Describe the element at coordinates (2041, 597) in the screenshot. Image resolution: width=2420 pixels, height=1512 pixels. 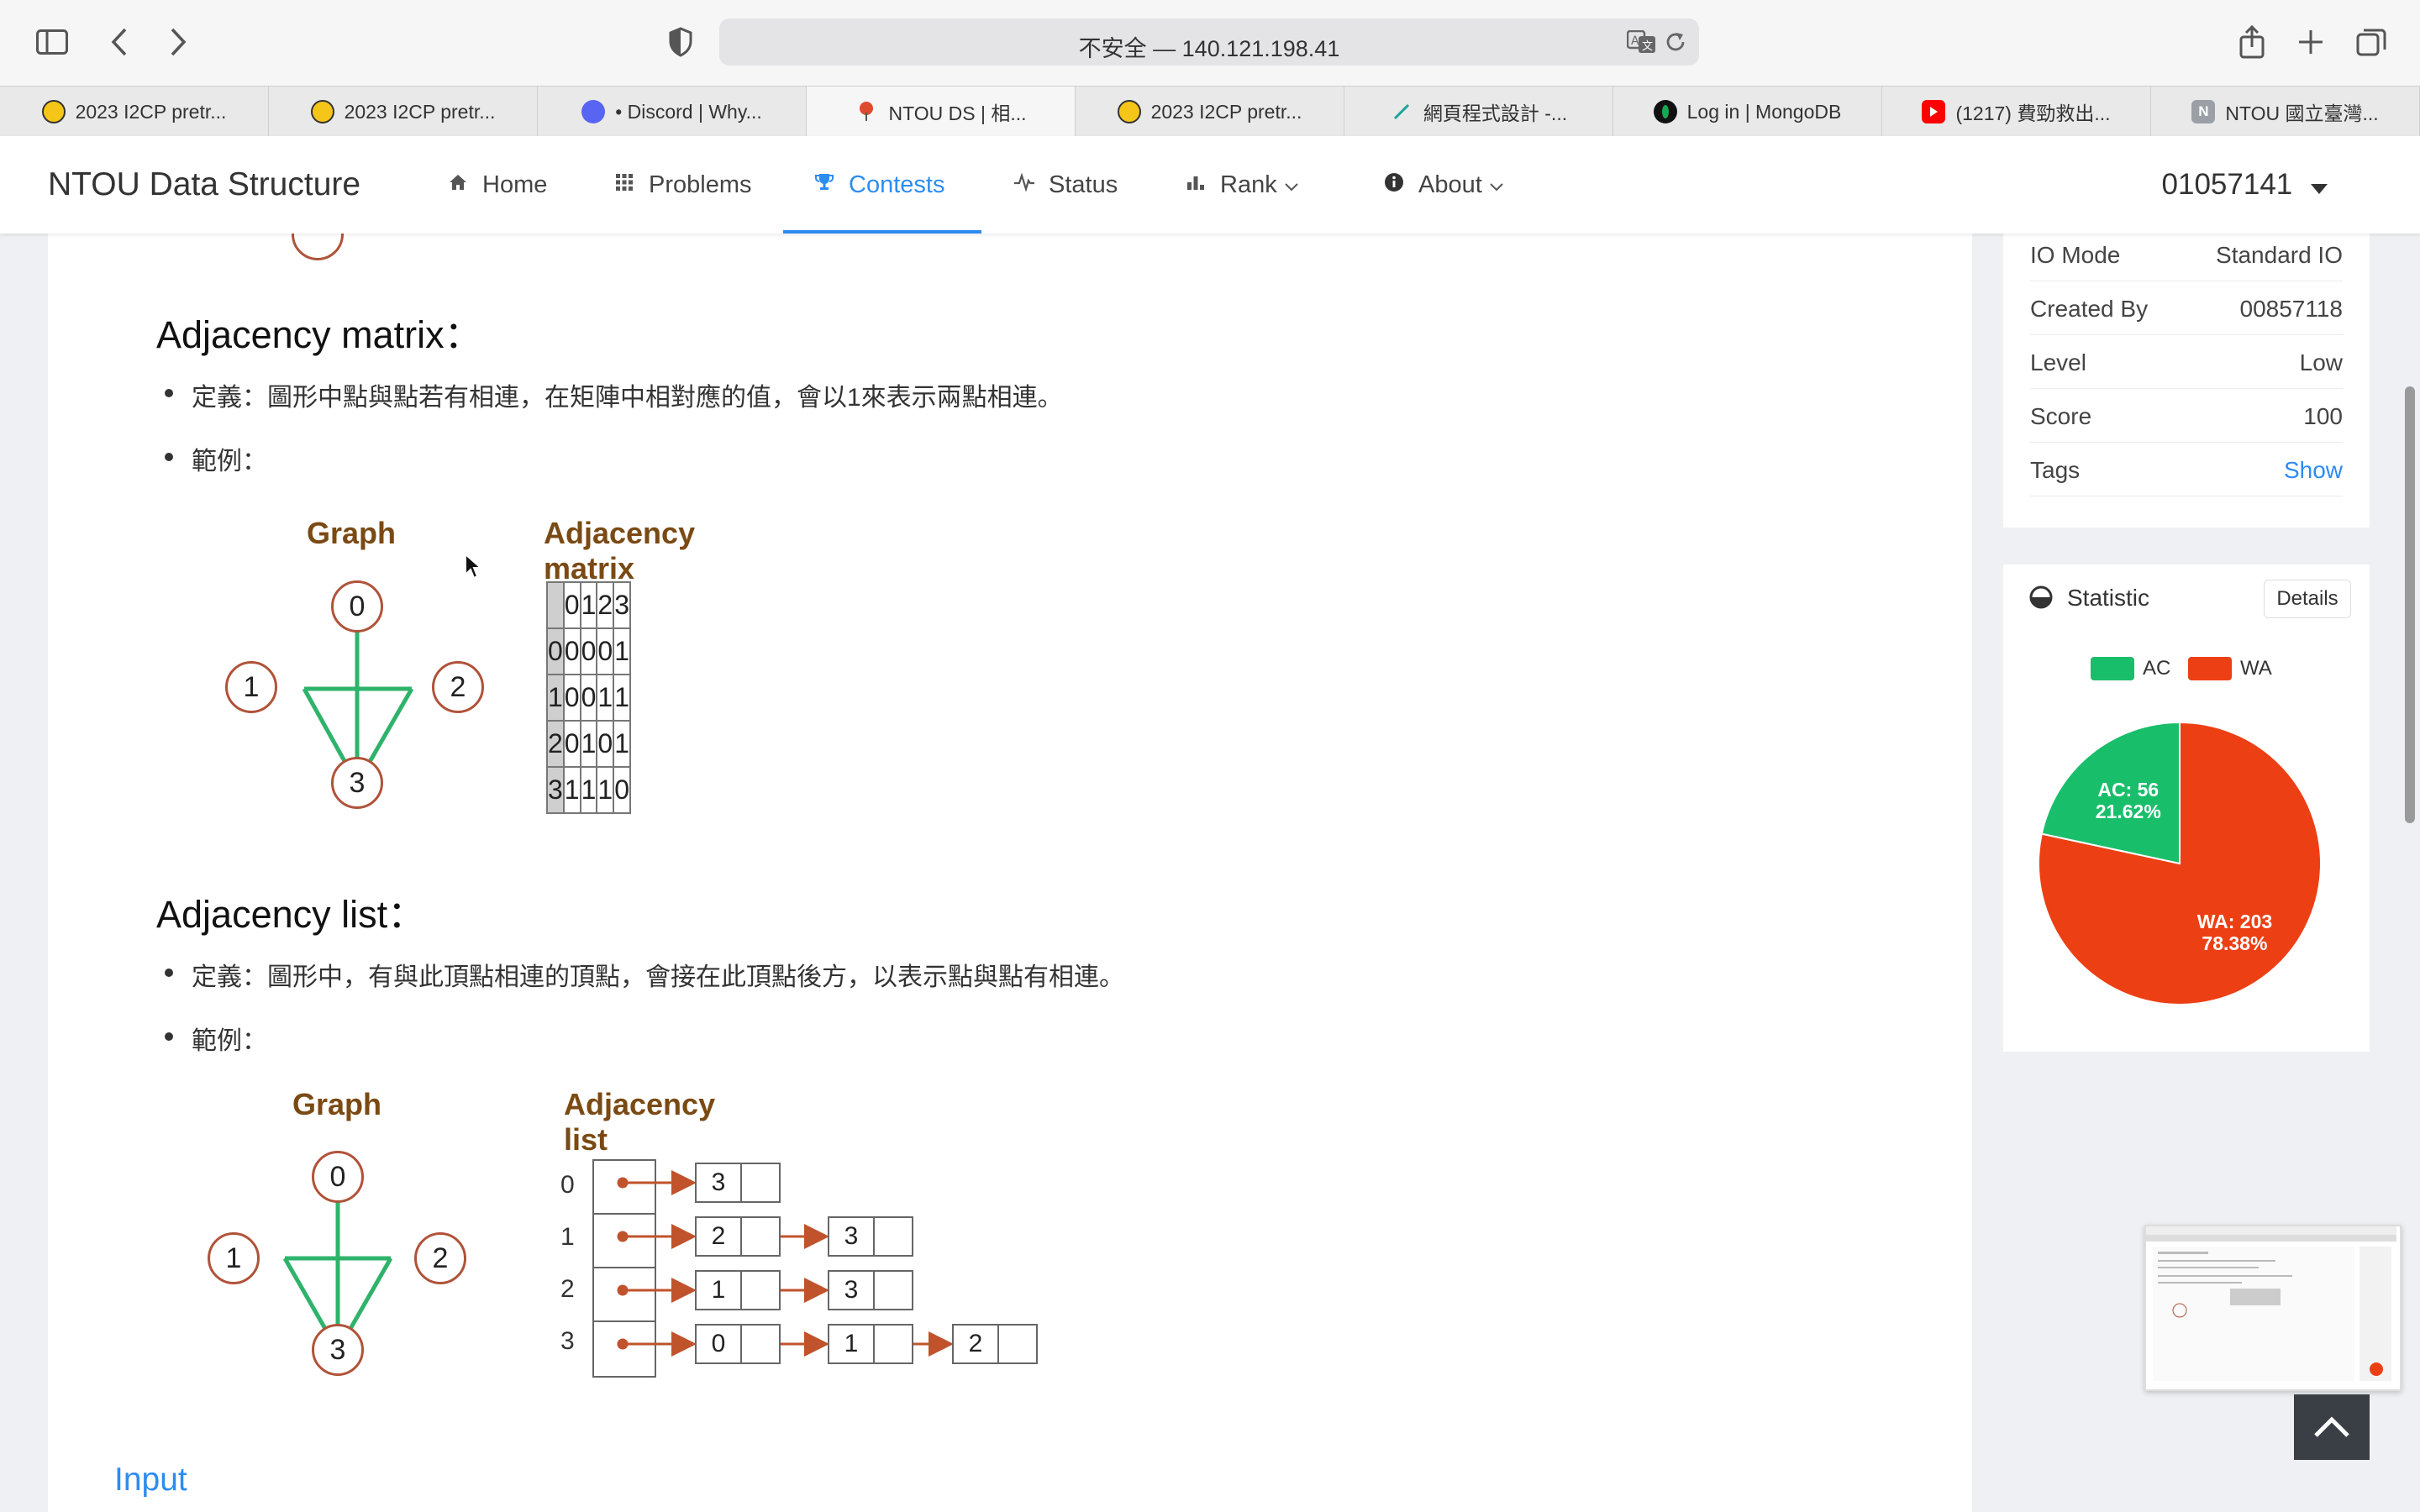
I see `statistic-icon` at that location.